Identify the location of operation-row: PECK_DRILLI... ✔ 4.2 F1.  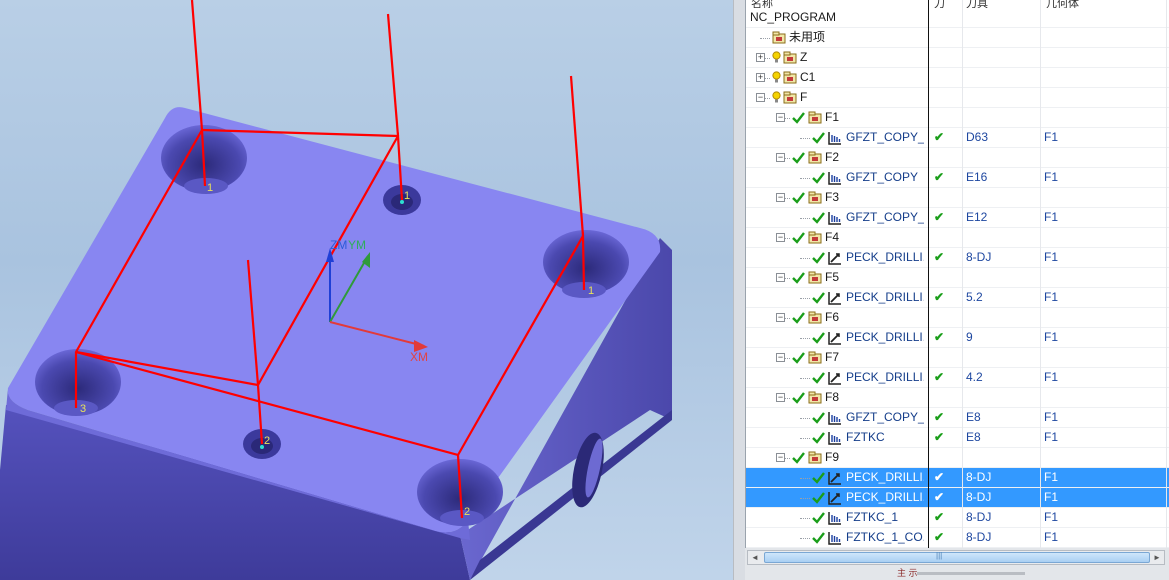
(957, 378).